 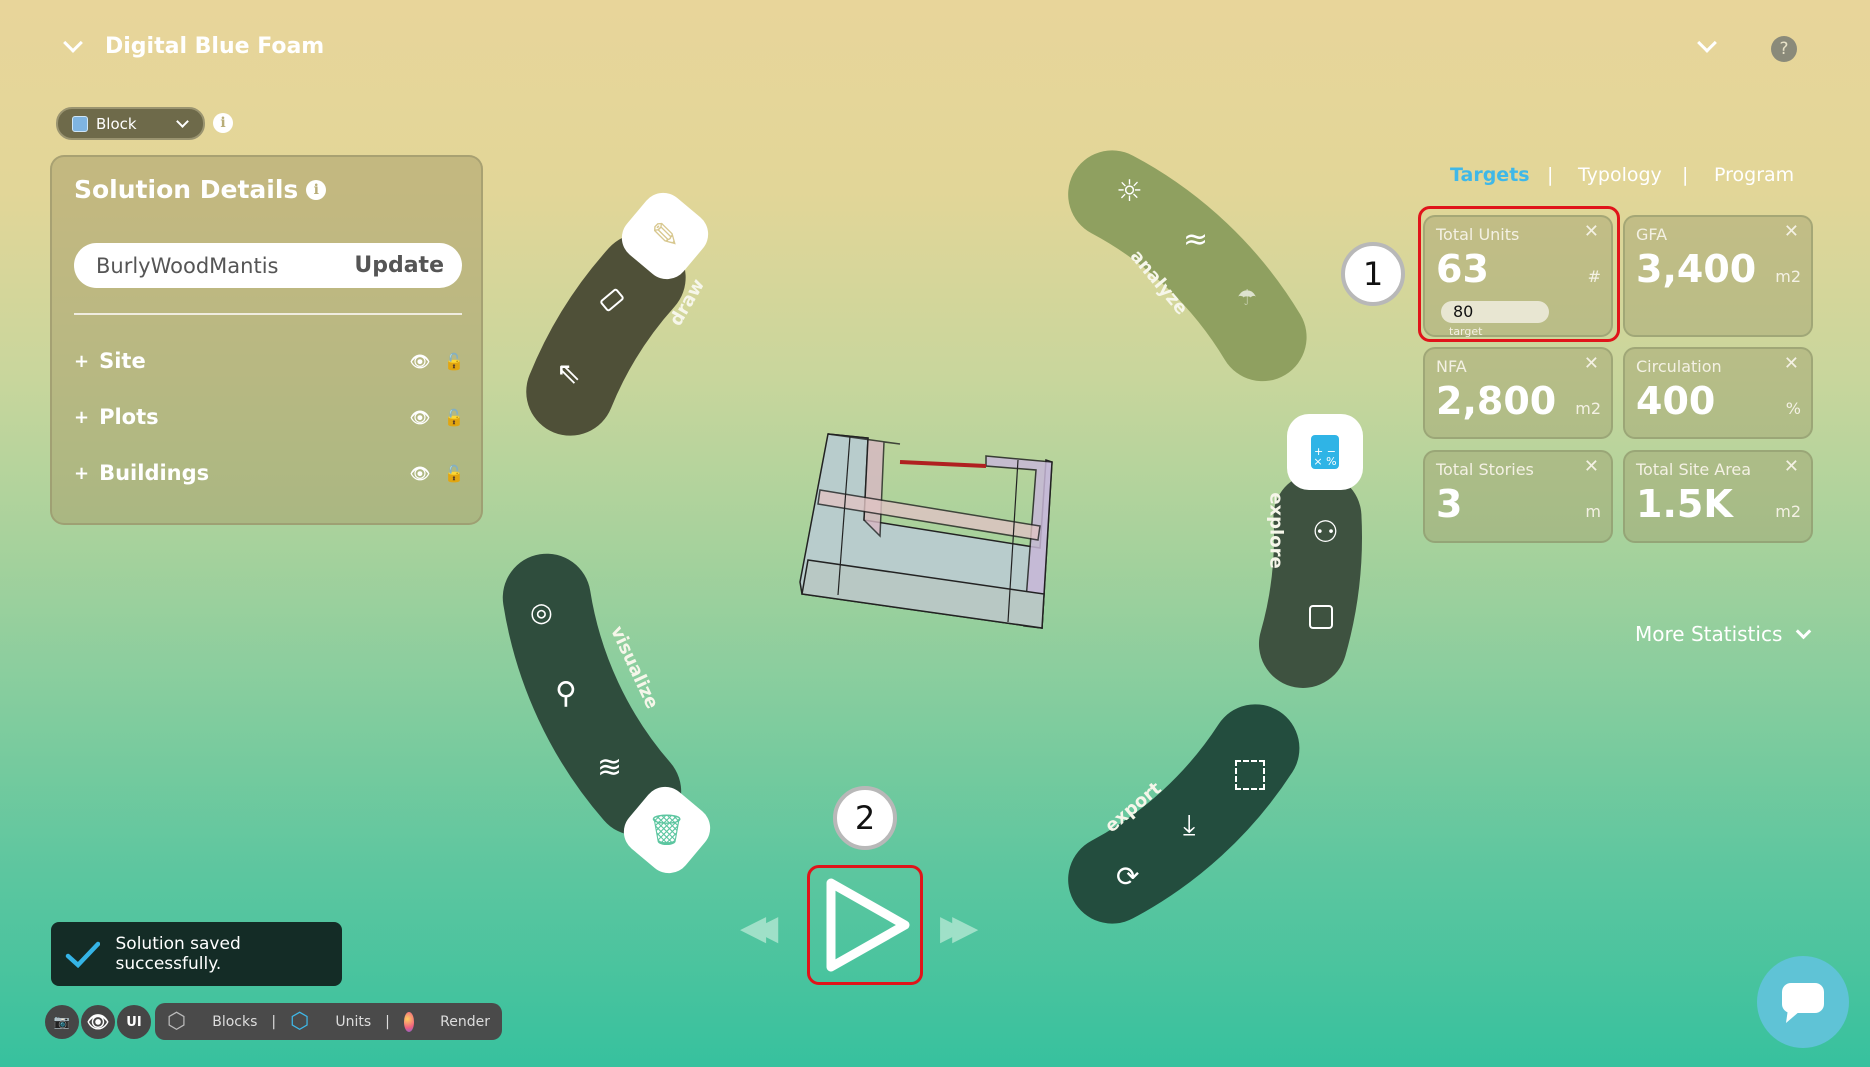 What do you see at coordinates (1127, 876) in the screenshot?
I see `refresh-icon: ⟳` at bounding box center [1127, 876].